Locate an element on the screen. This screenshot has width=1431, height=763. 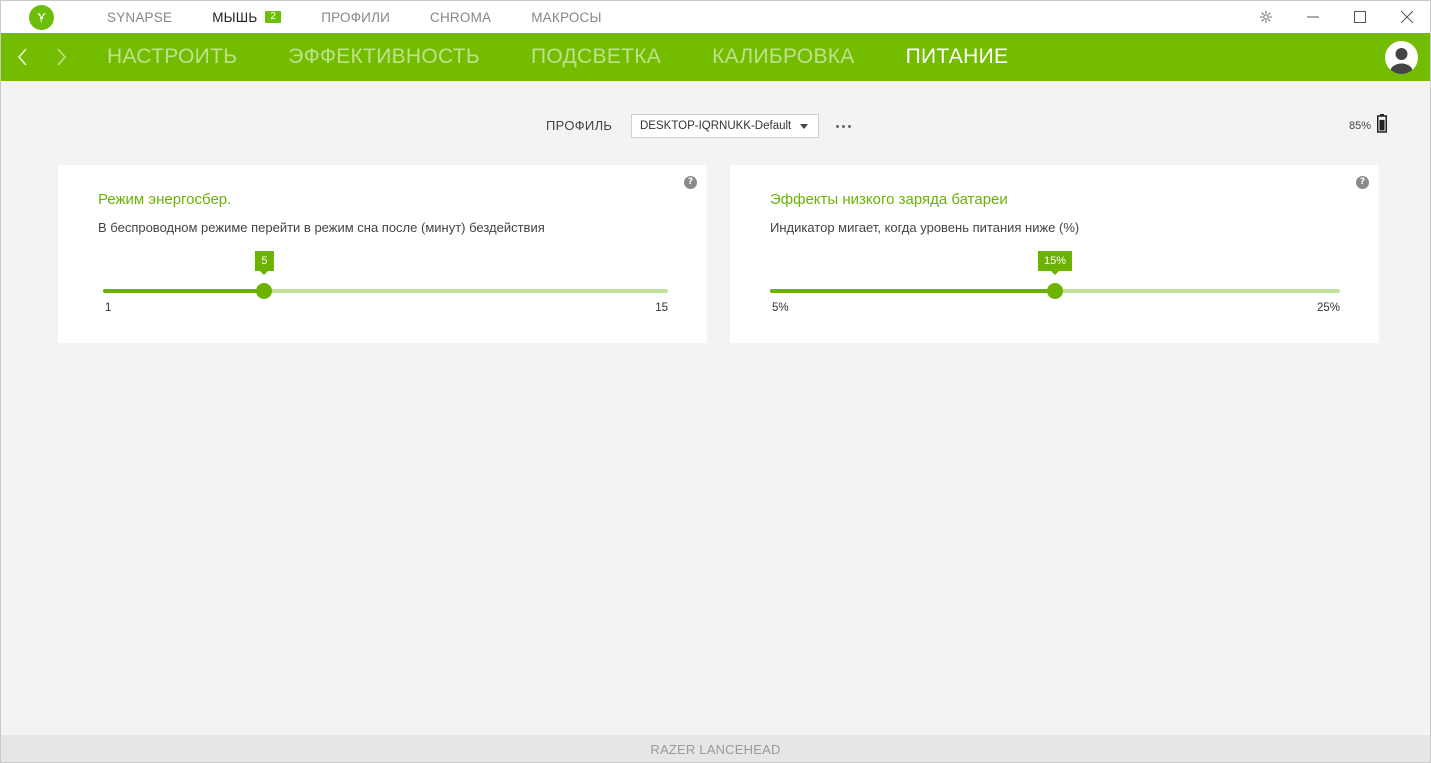
tab-lighting: ПОДСВЕТКА is located at coordinates (596, 57).